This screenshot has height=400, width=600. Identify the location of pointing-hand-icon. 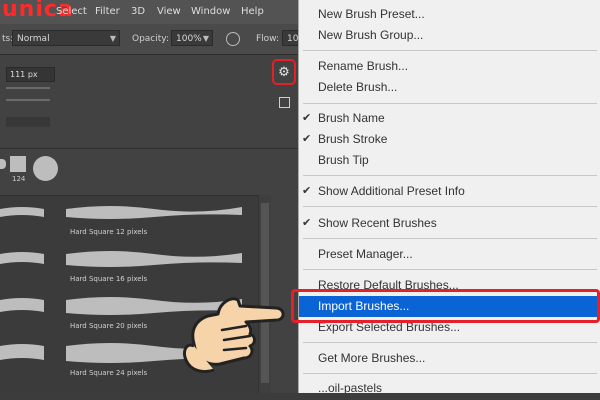
(233, 335).